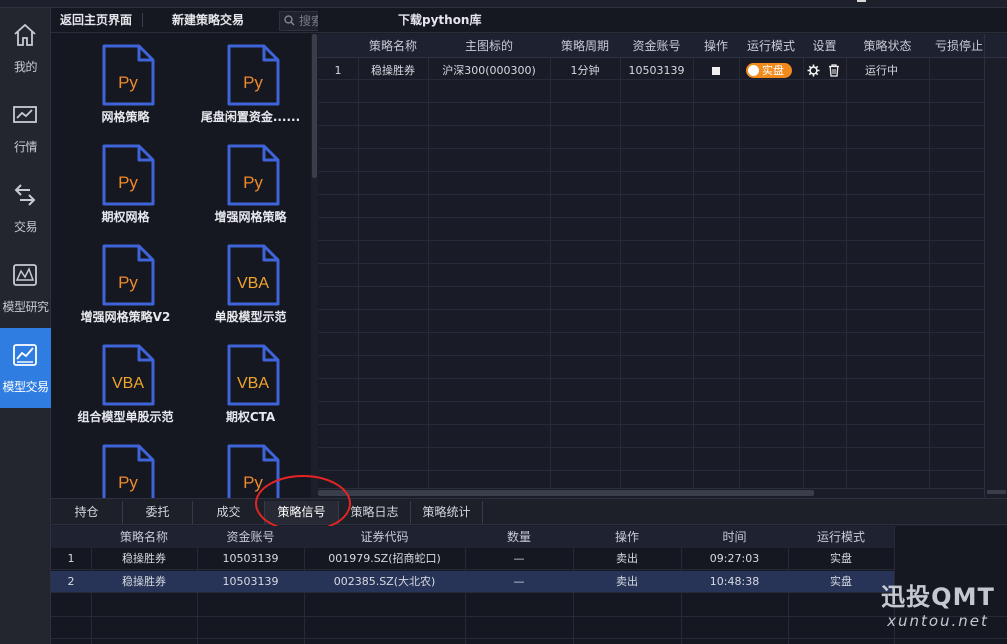 This screenshot has width=1007, height=644. I want to click on time: 10:48:38, so click(734, 581).